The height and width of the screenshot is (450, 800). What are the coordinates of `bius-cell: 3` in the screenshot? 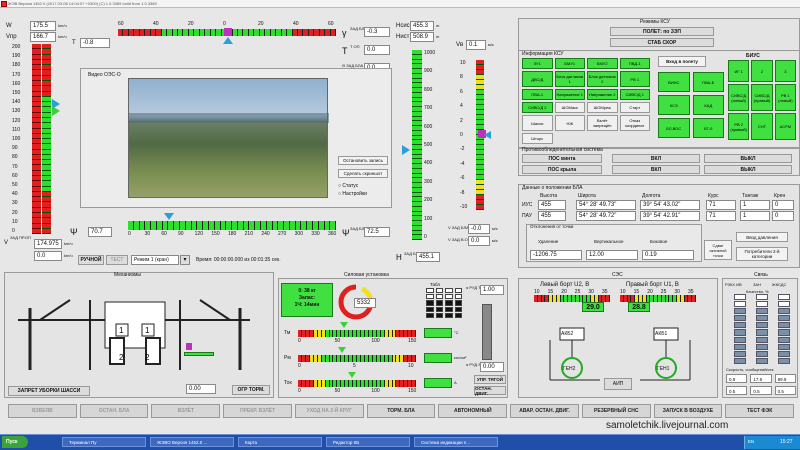 It's located at (785, 71).